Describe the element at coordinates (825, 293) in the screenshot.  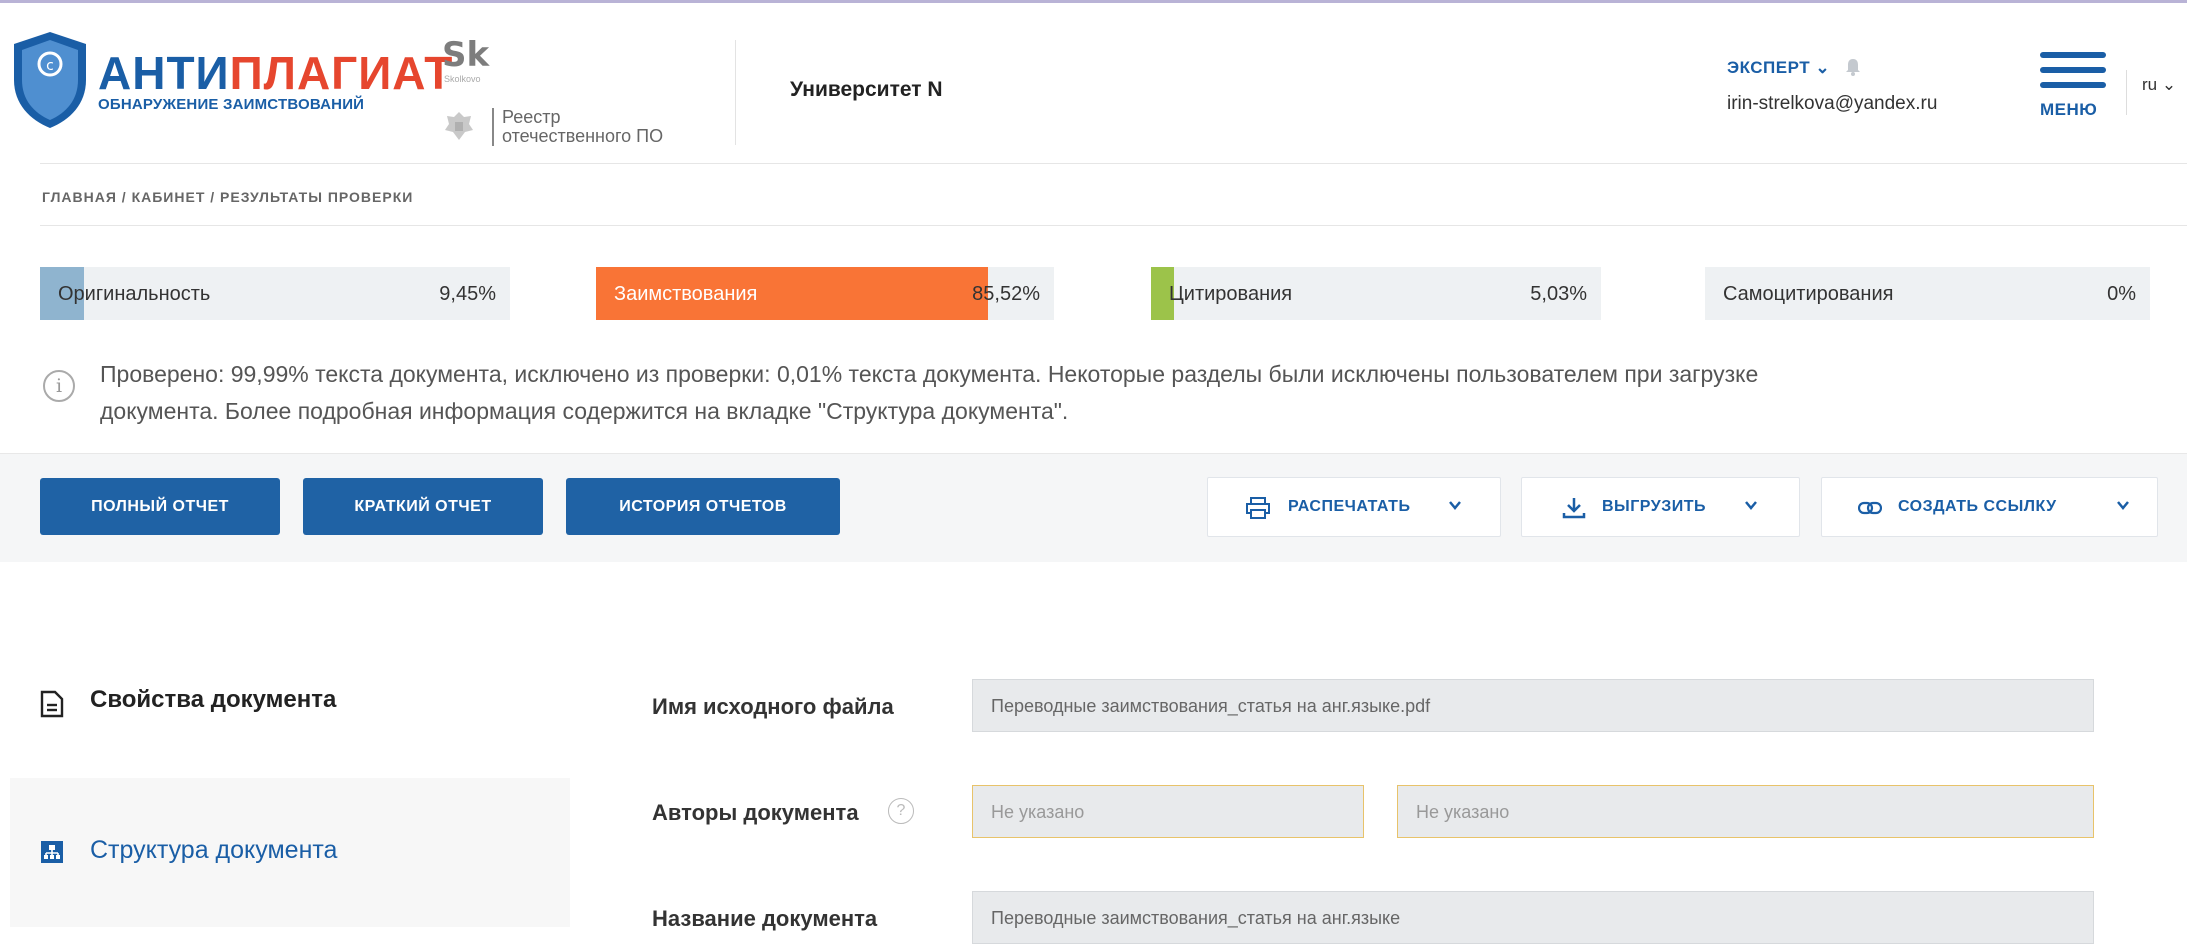
I see `metric-borrowings: Заимствования 85,52%` at that location.